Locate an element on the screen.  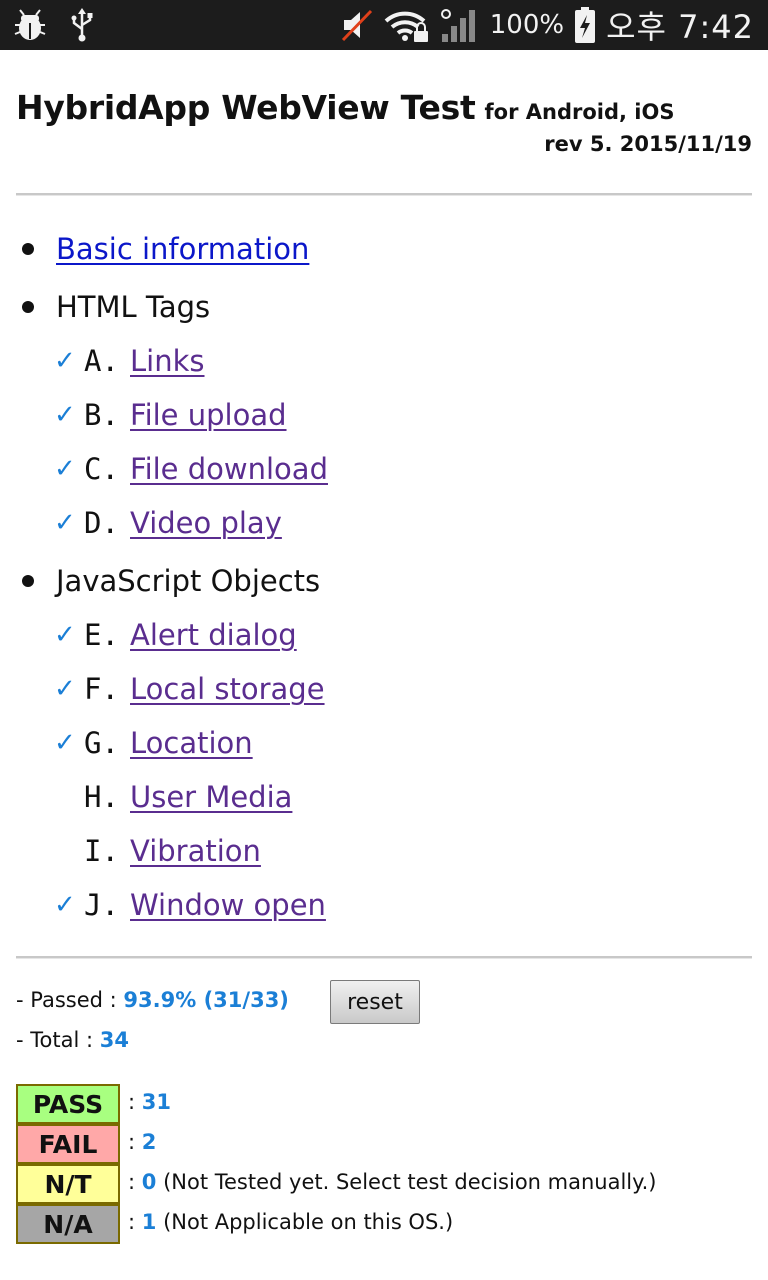
signal-icon is located at coordinates (460, 25).